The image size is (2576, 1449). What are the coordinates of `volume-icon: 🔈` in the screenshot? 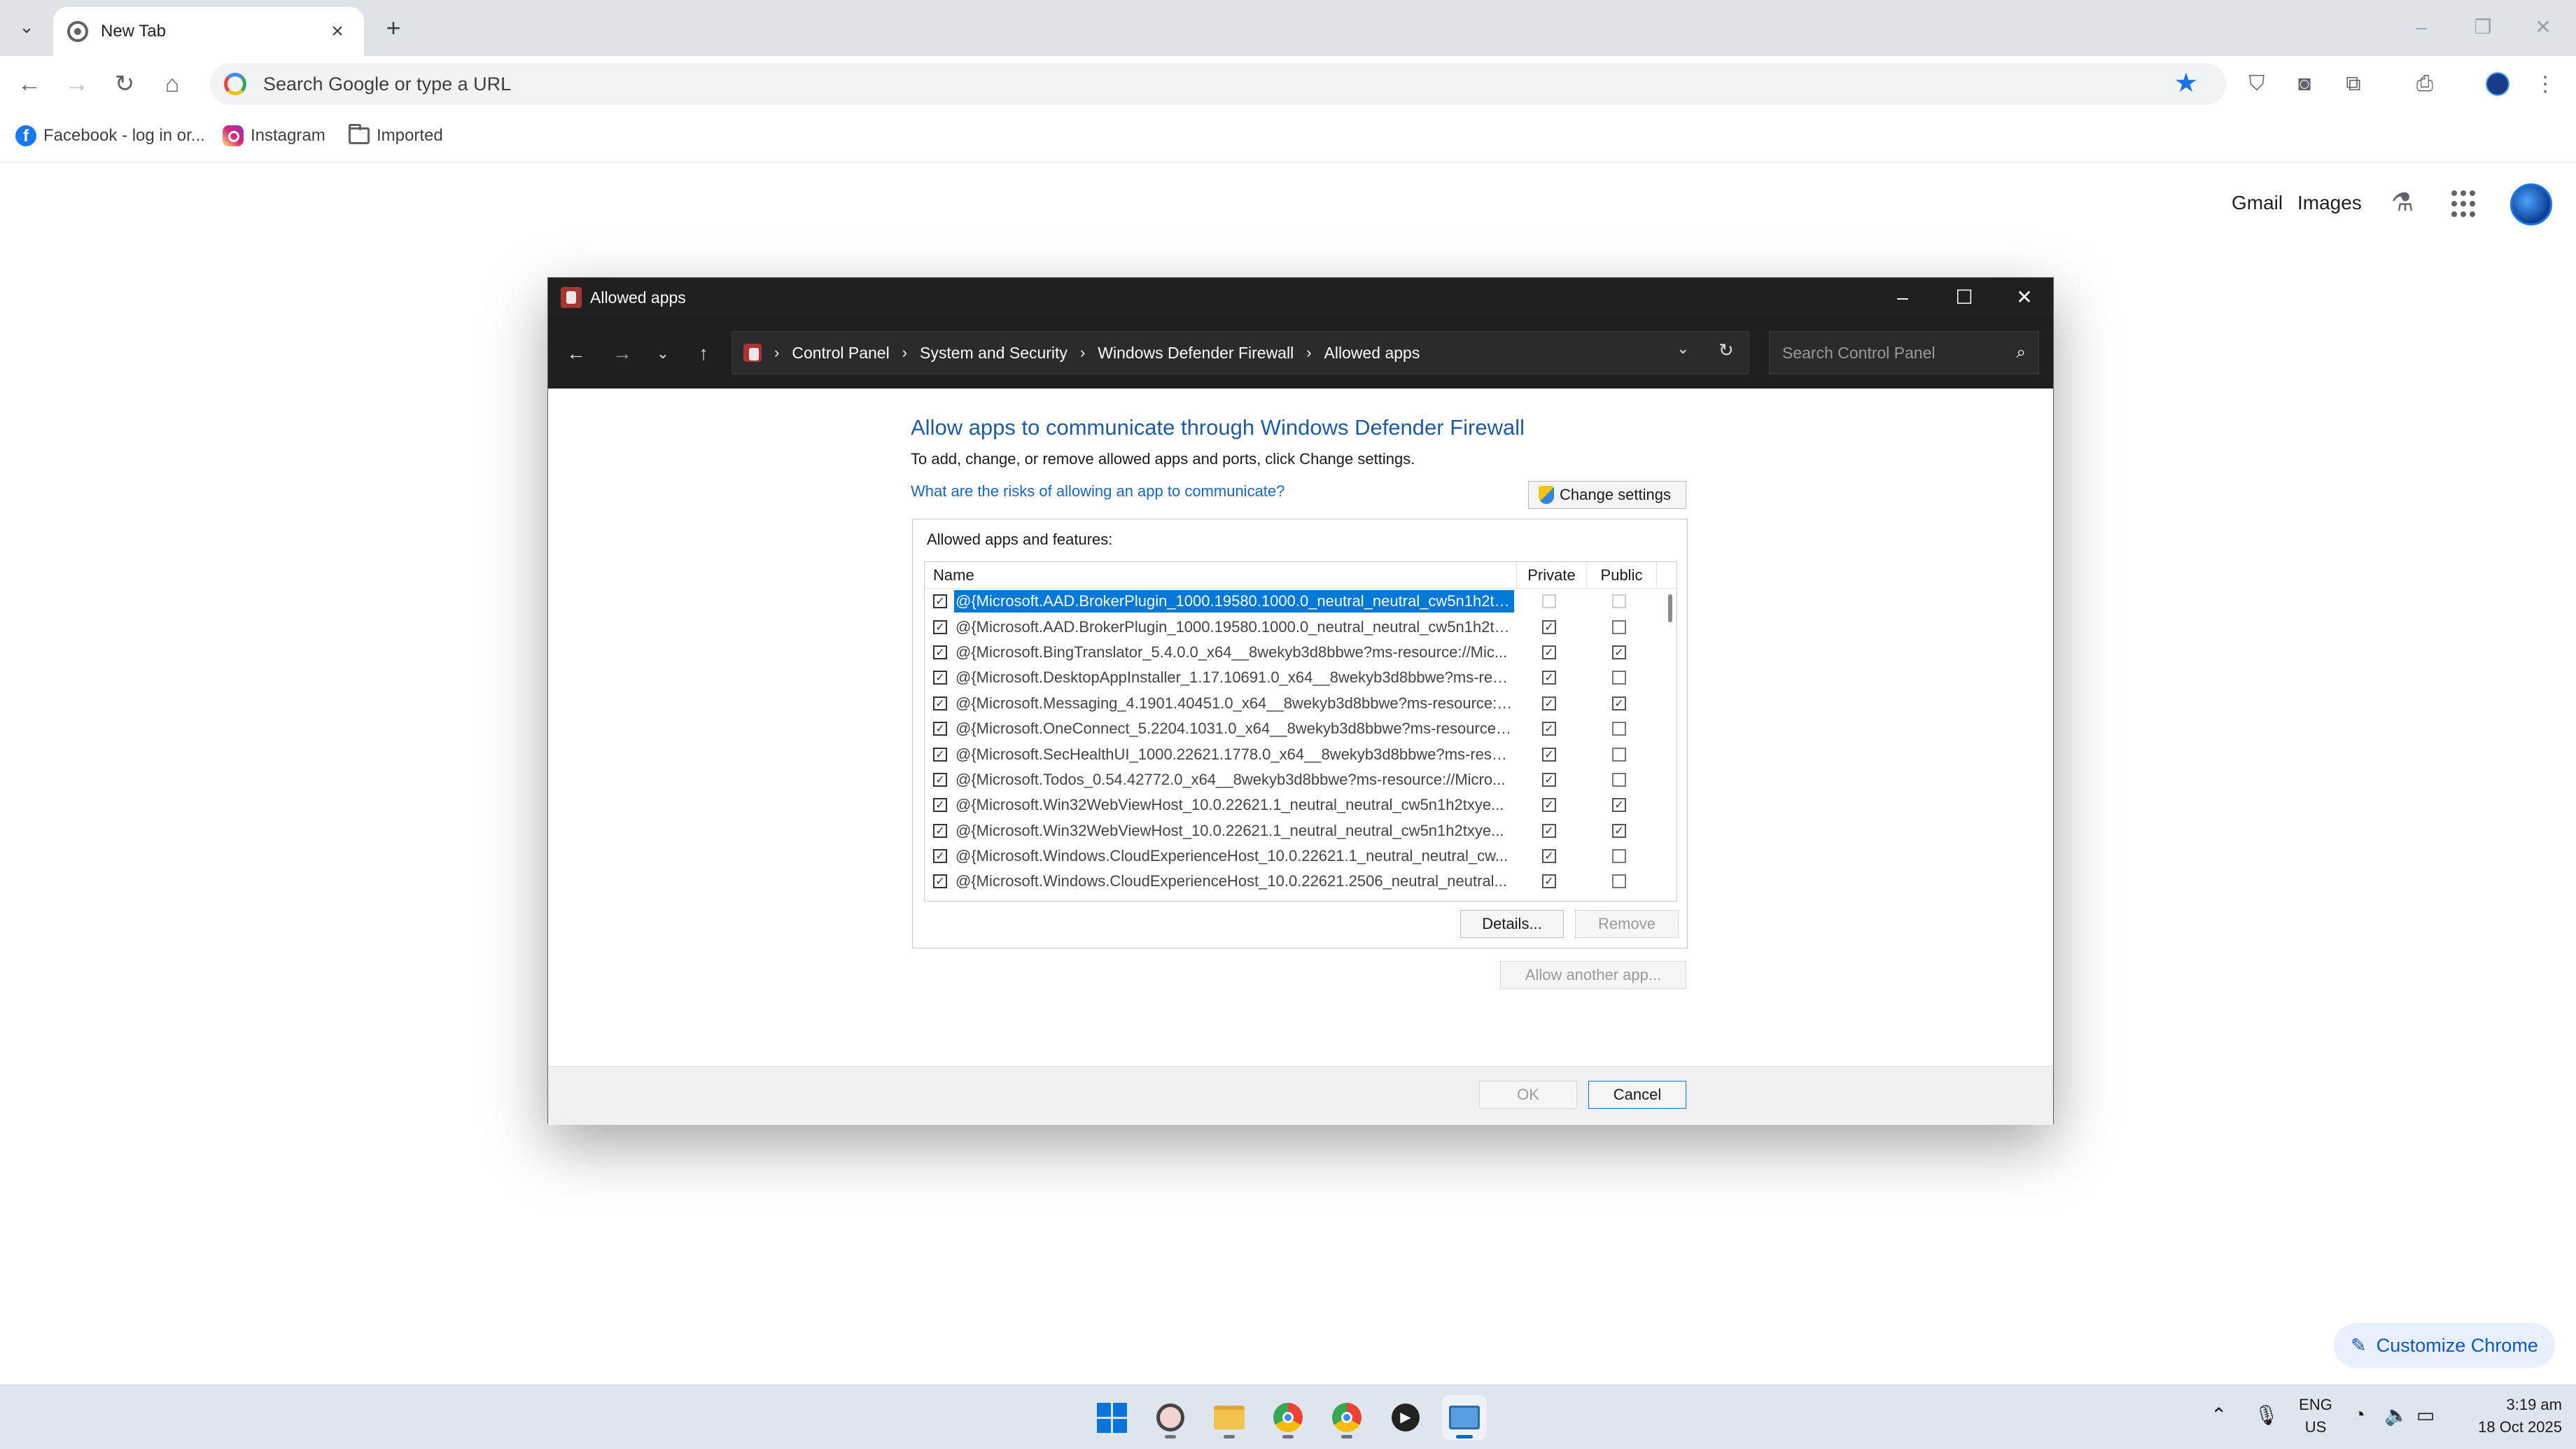 It's located at (2396, 1415).